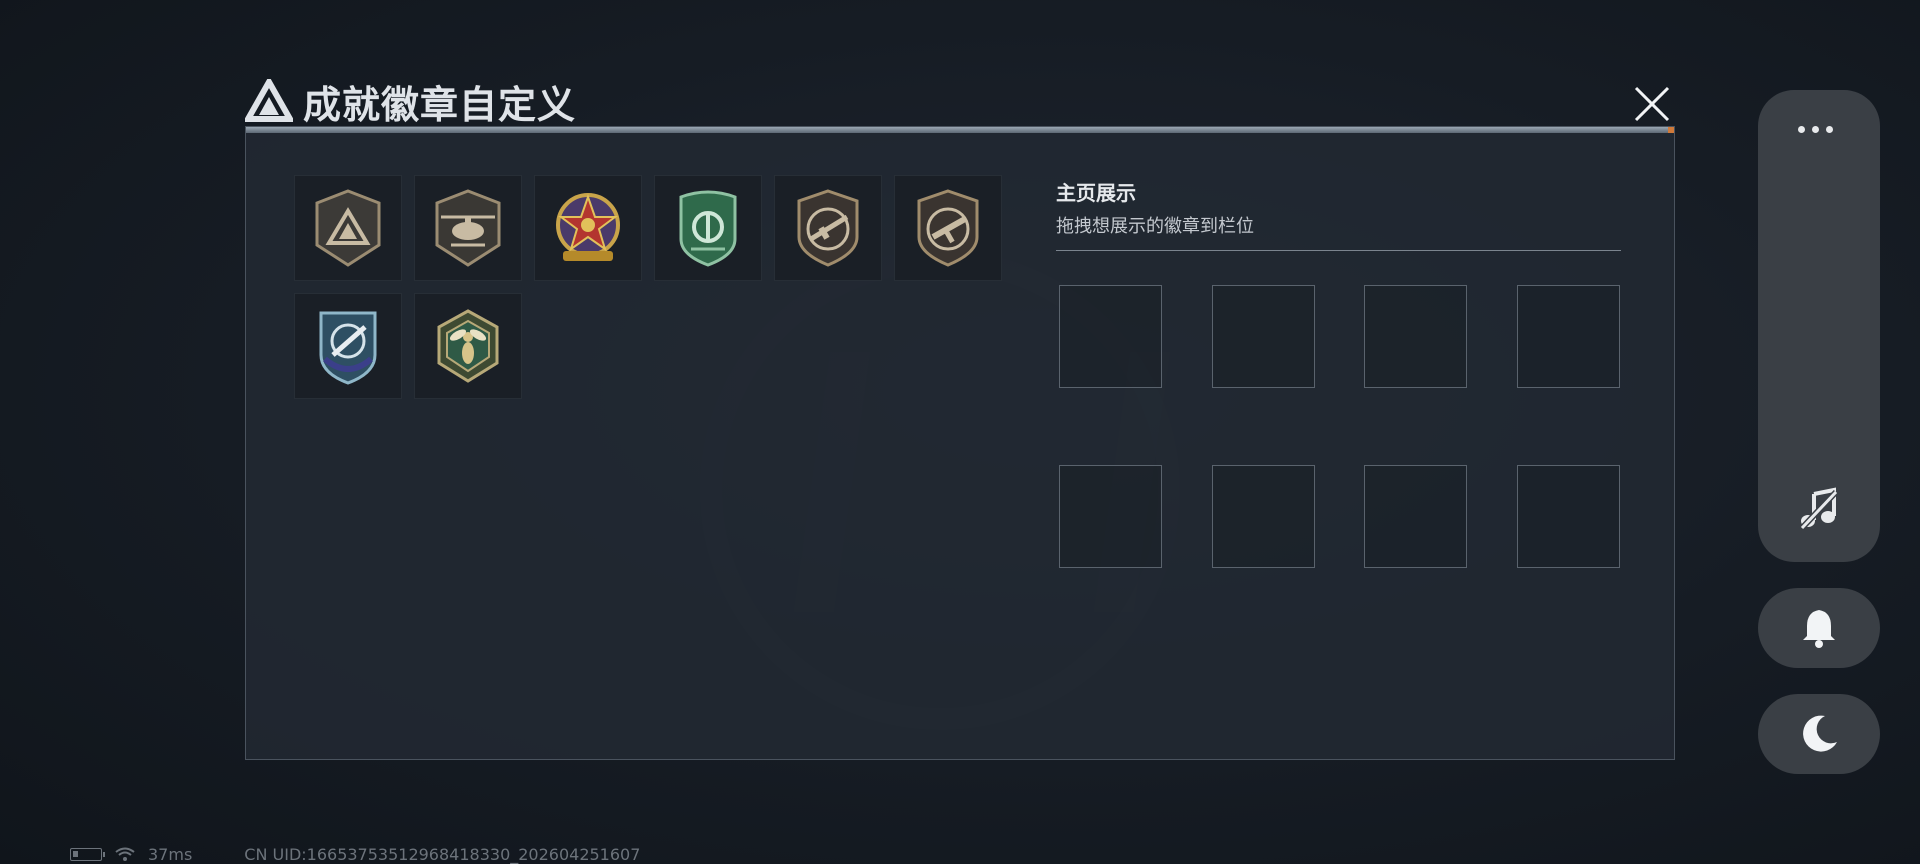  I want to click on notification-button, so click(1819, 628).